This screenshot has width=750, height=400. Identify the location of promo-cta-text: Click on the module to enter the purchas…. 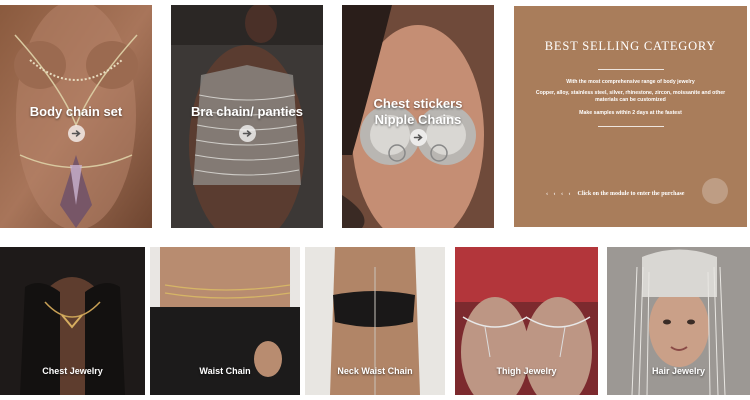
(631, 194).